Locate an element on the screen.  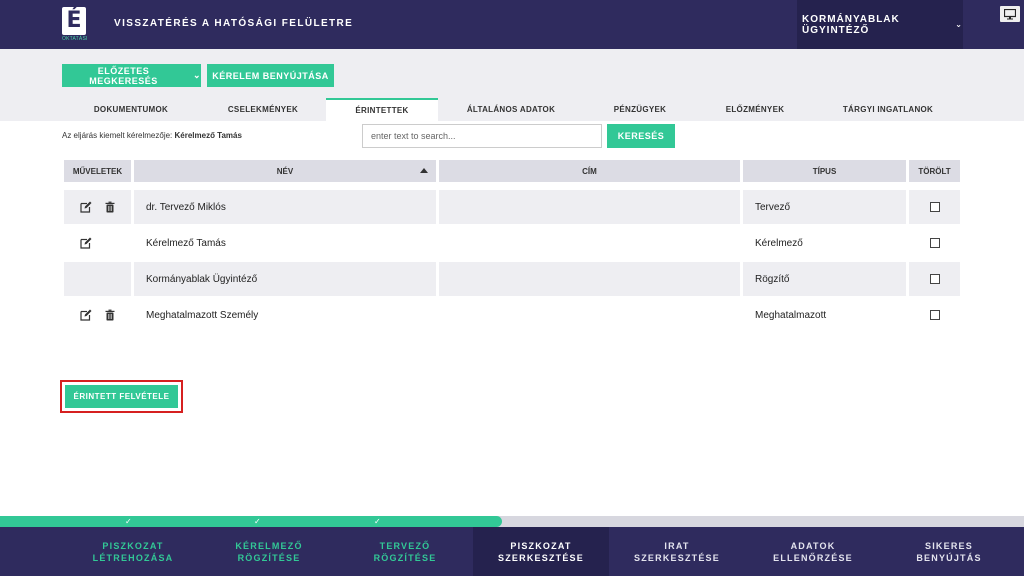
logo-subtitle: OKTATÁSI is located at coordinates (75, 39).